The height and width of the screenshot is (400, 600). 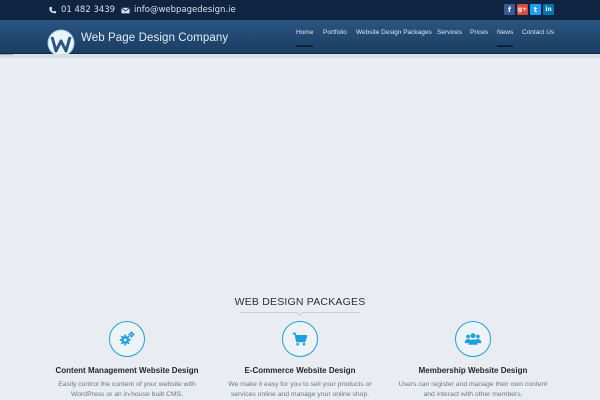 What do you see at coordinates (125, 10) in the screenshot?
I see `envelope-icon` at bounding box center [125, 10].